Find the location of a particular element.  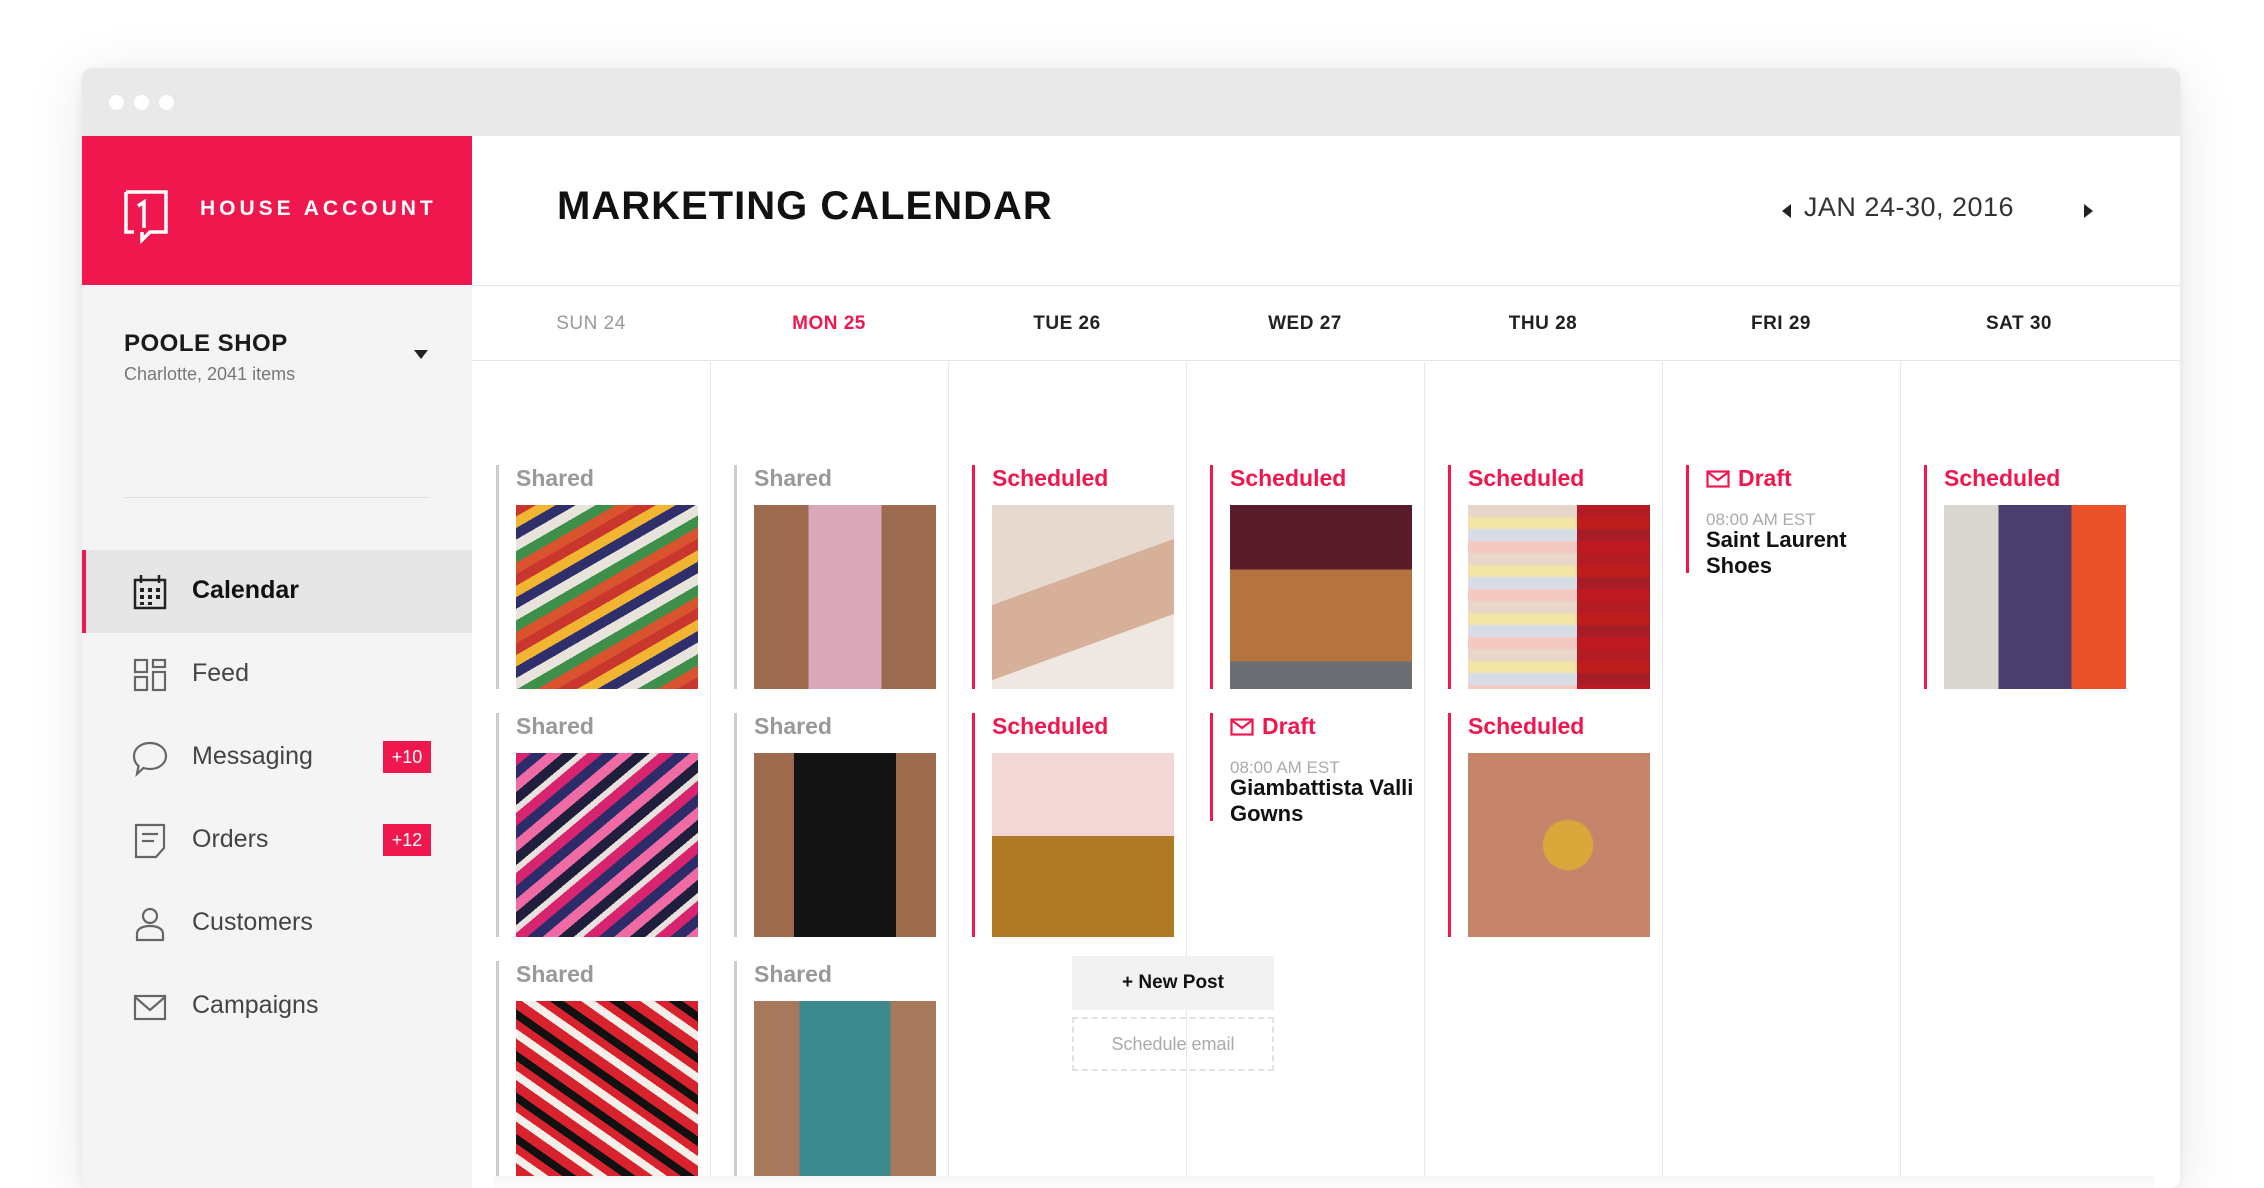

day-header: SAT 30 is located at coordinates (2040, 323).